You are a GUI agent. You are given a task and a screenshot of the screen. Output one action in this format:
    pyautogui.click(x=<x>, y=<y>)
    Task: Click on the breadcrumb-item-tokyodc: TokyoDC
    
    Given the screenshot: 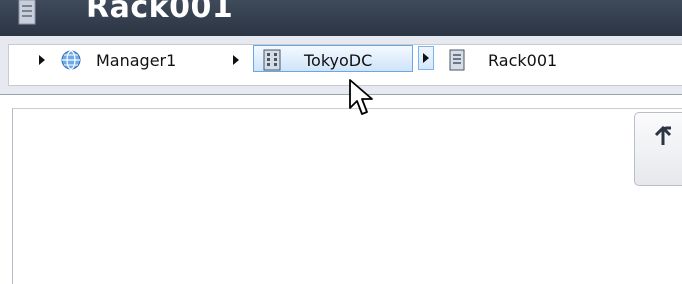 What is the action you would take?
    pyautogui.click(x=317, y=60)
    